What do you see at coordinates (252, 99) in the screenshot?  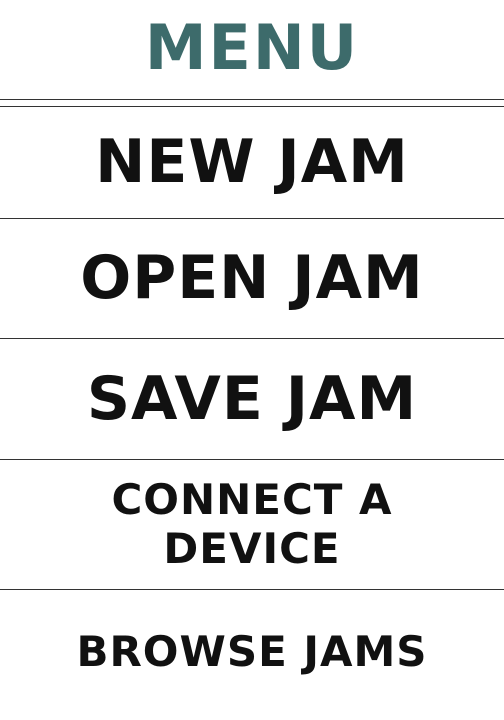 I see `header-divider-top` at bounding box center [252, 99].